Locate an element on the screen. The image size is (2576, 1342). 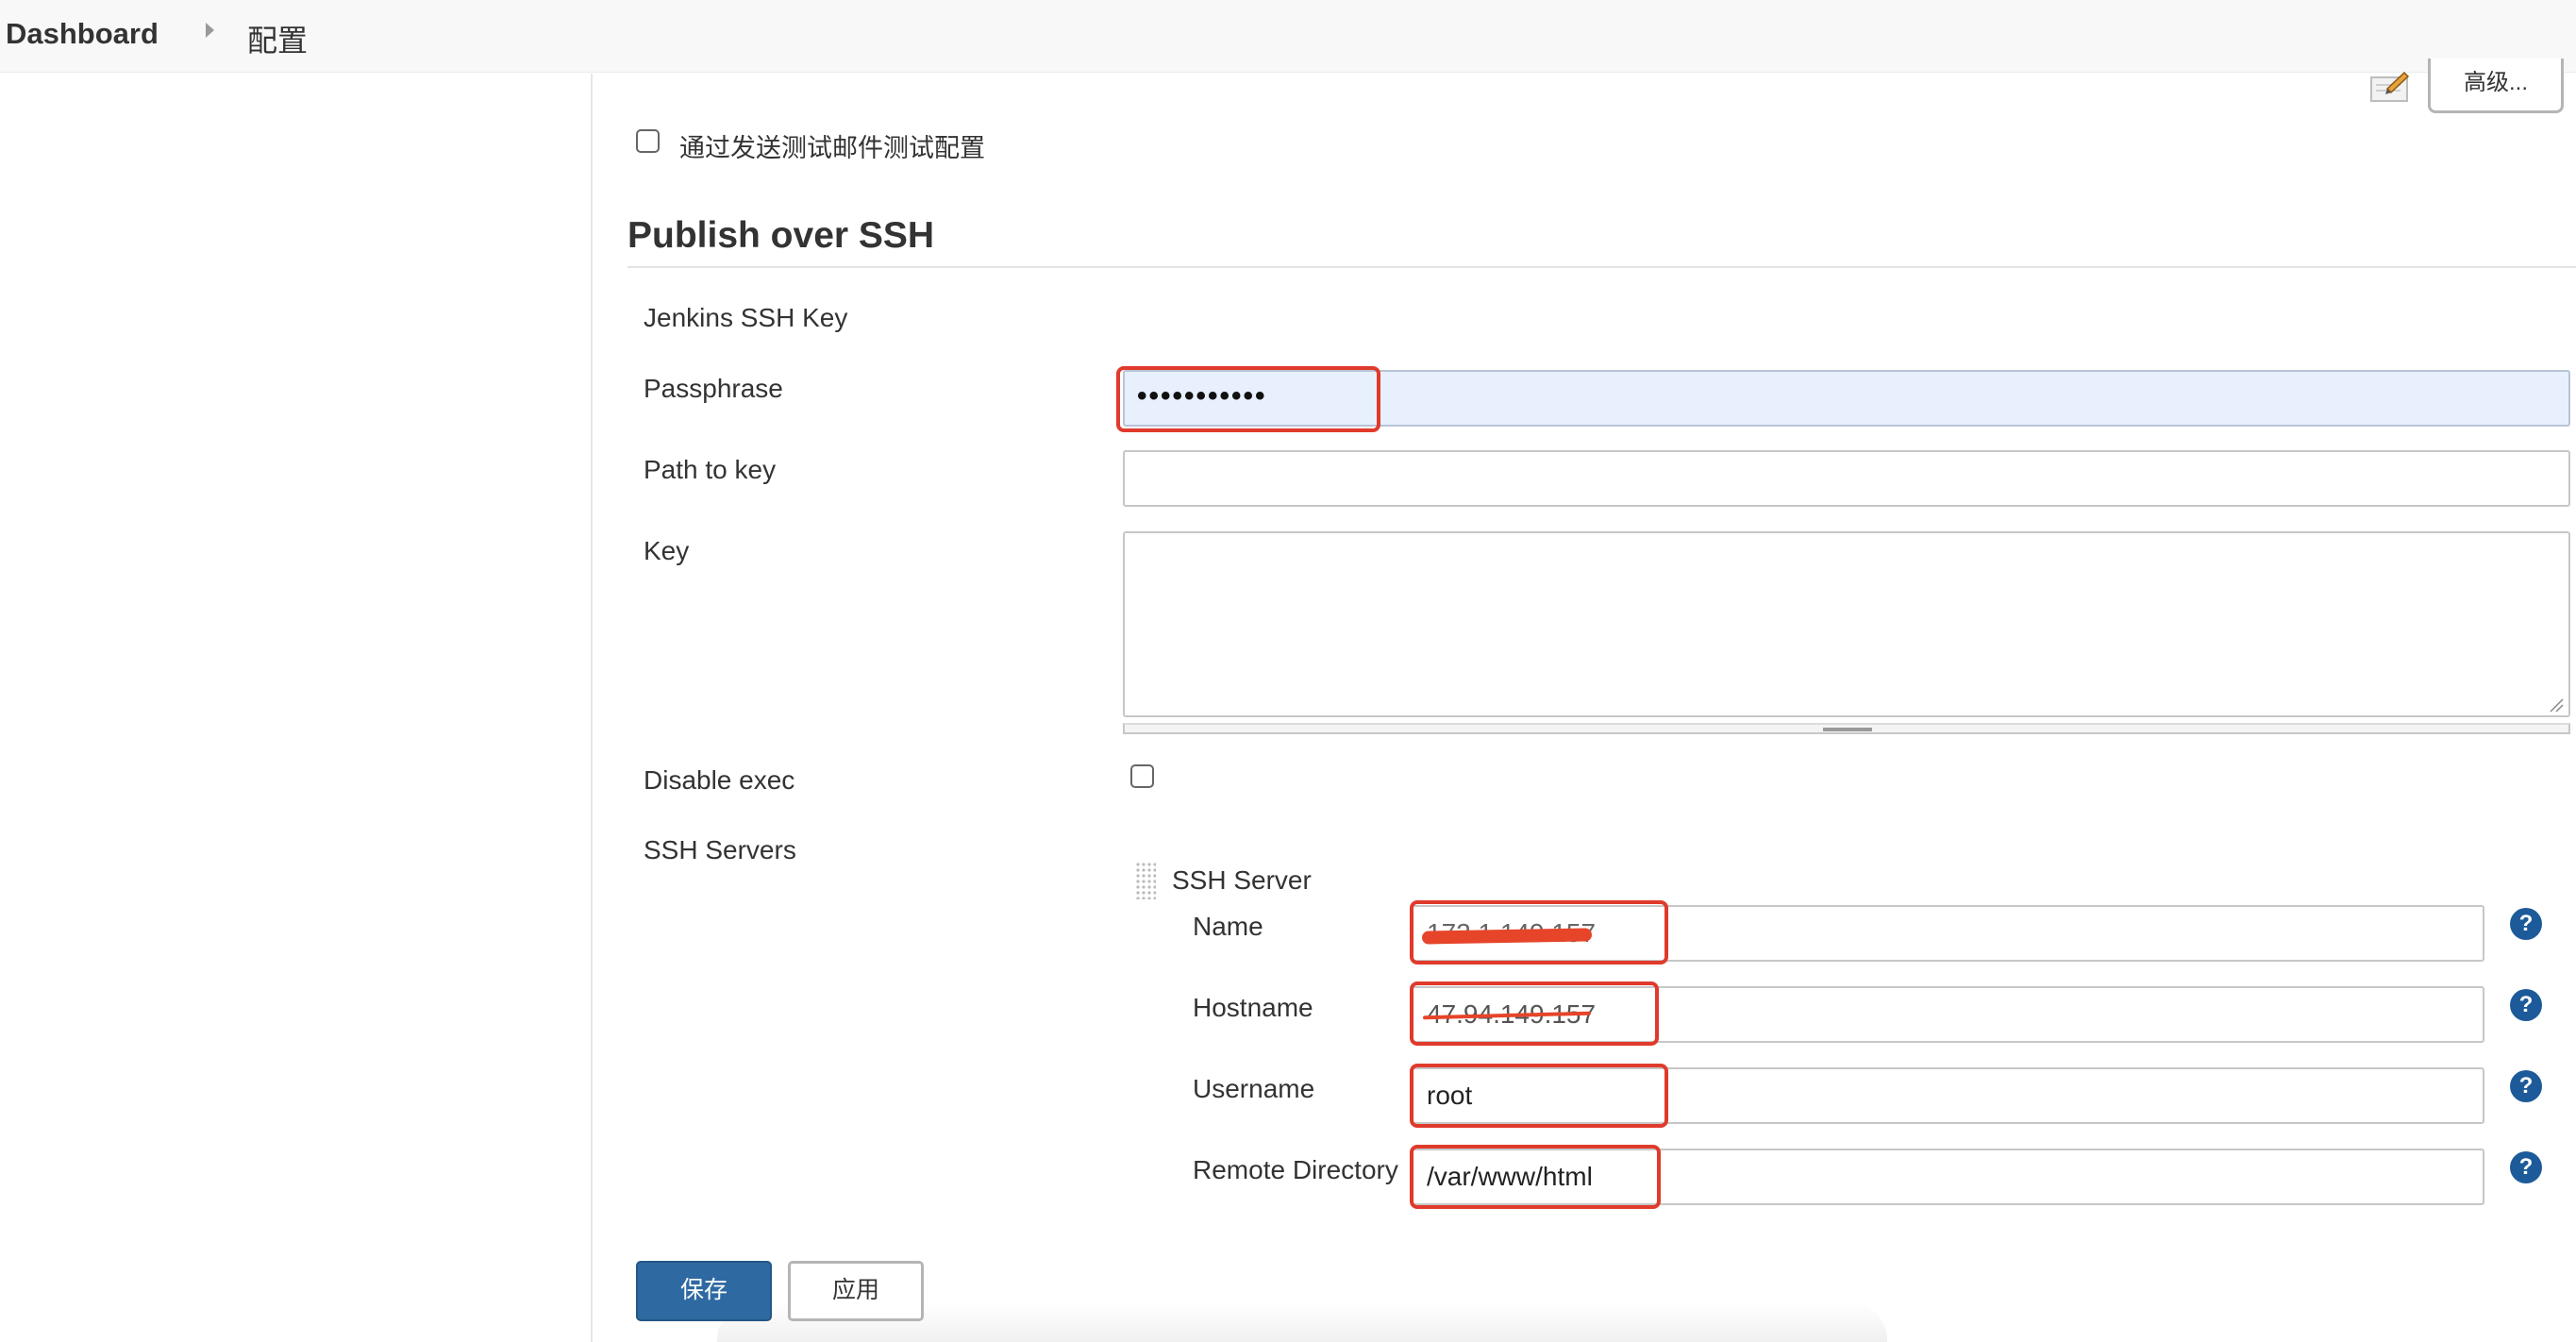
resize-handle-icon is located at coordinates (1847, 729).